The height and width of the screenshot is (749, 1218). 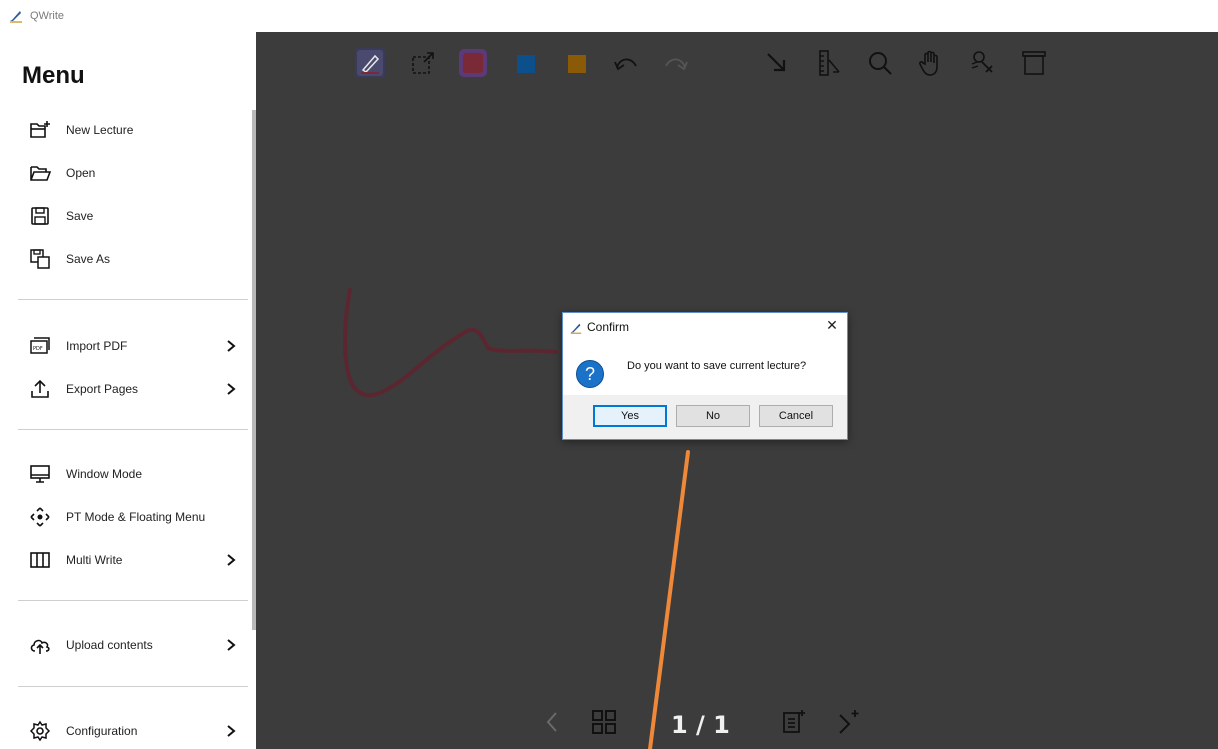 I want to click on dialog-title-bar: Confirm, so click(x=705, y=327).